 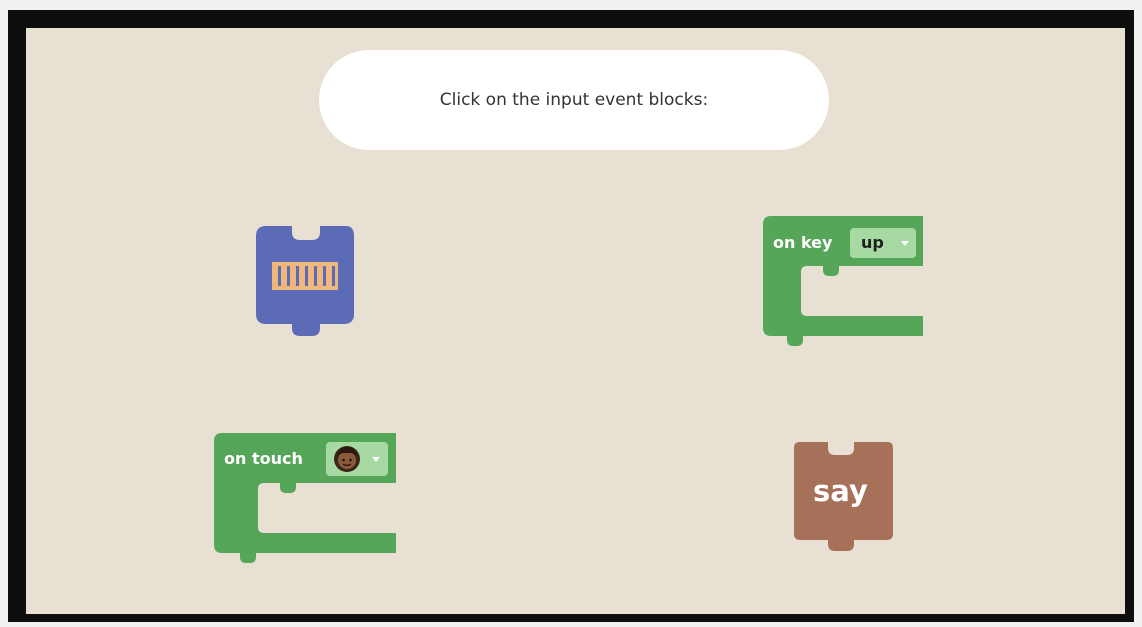 What do you see at coordinates (844, 281) in the screenshot?
I see `on-key-block: on key up` at bounding box center [844, 281].